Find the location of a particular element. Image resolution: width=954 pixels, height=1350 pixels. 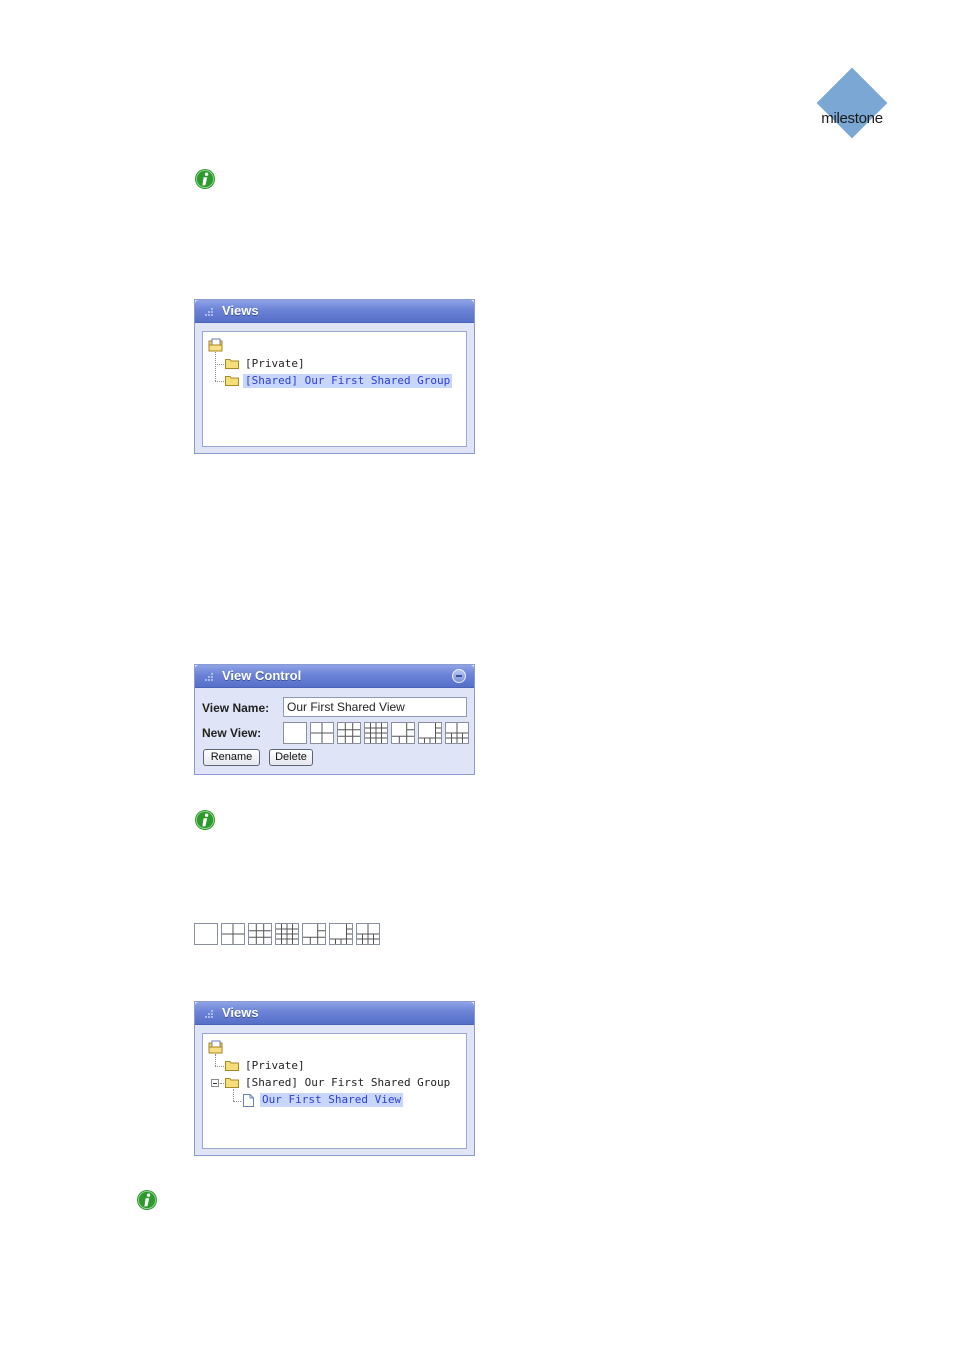

logo-diamond is located at coordinates (852, 103).